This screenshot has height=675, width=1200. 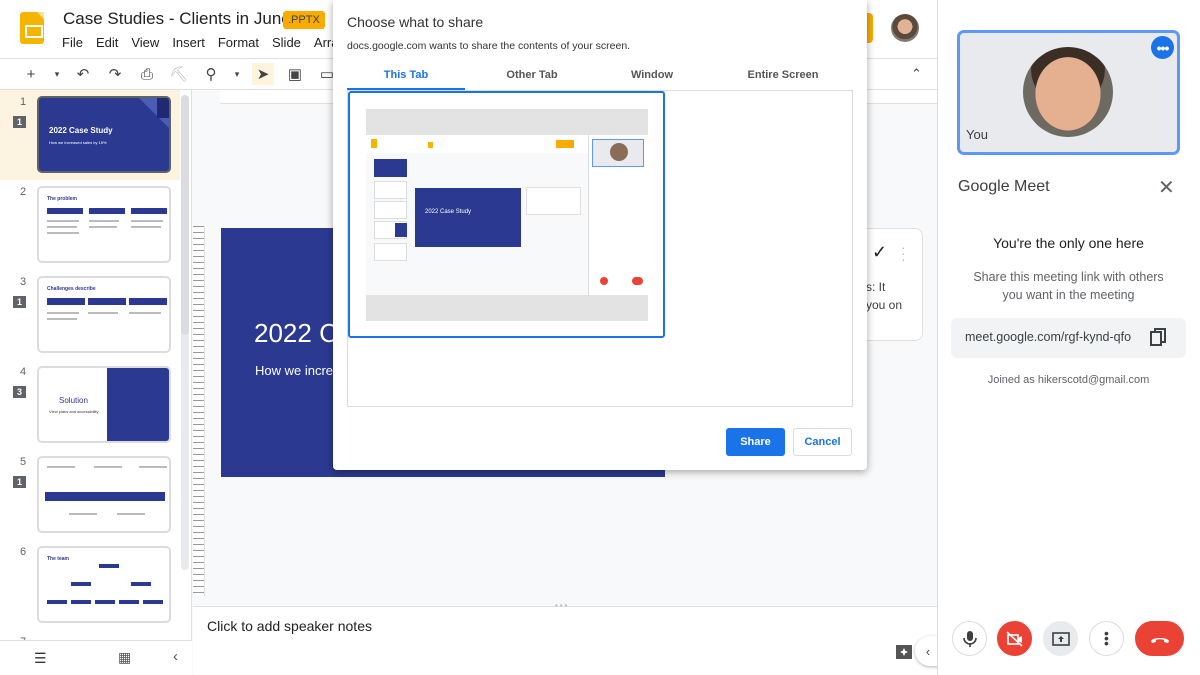 I want to click on microphone-button, so click(x=969, y=638).